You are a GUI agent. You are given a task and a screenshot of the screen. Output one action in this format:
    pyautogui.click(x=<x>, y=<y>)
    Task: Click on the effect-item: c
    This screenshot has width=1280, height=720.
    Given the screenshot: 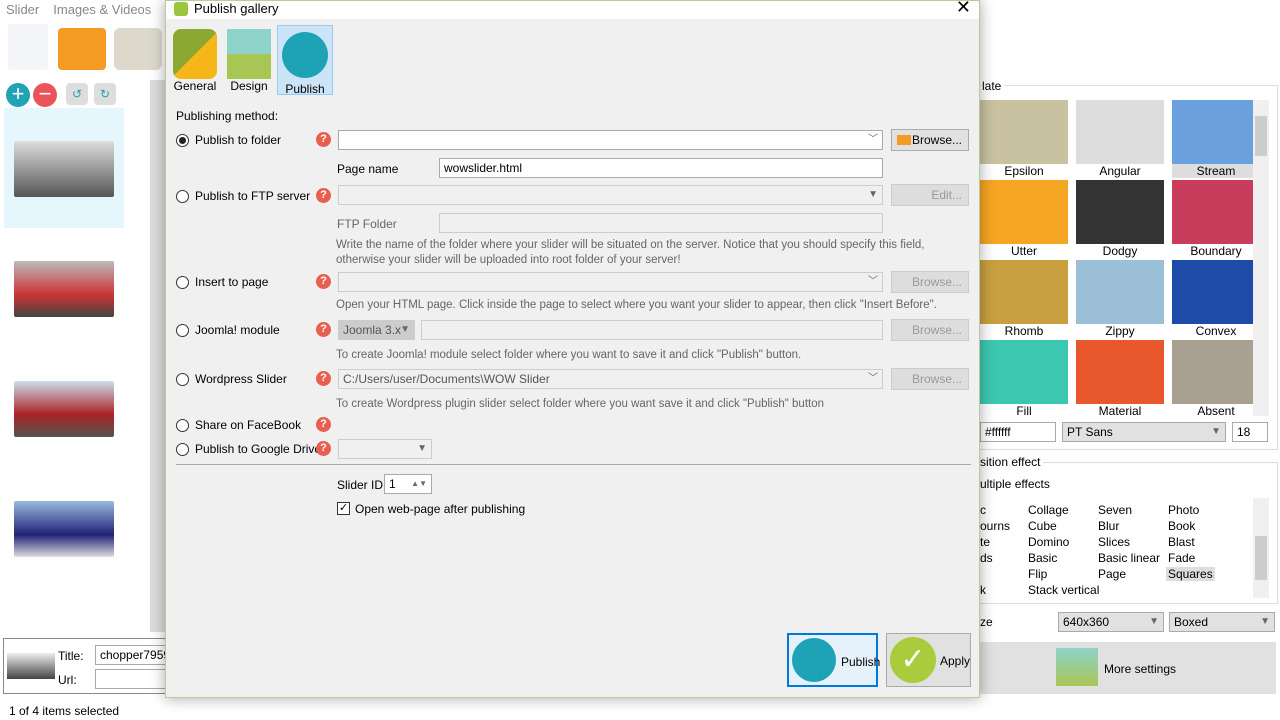 What is the action you would take?
    pyautogui.click(x=983, y=510)
    